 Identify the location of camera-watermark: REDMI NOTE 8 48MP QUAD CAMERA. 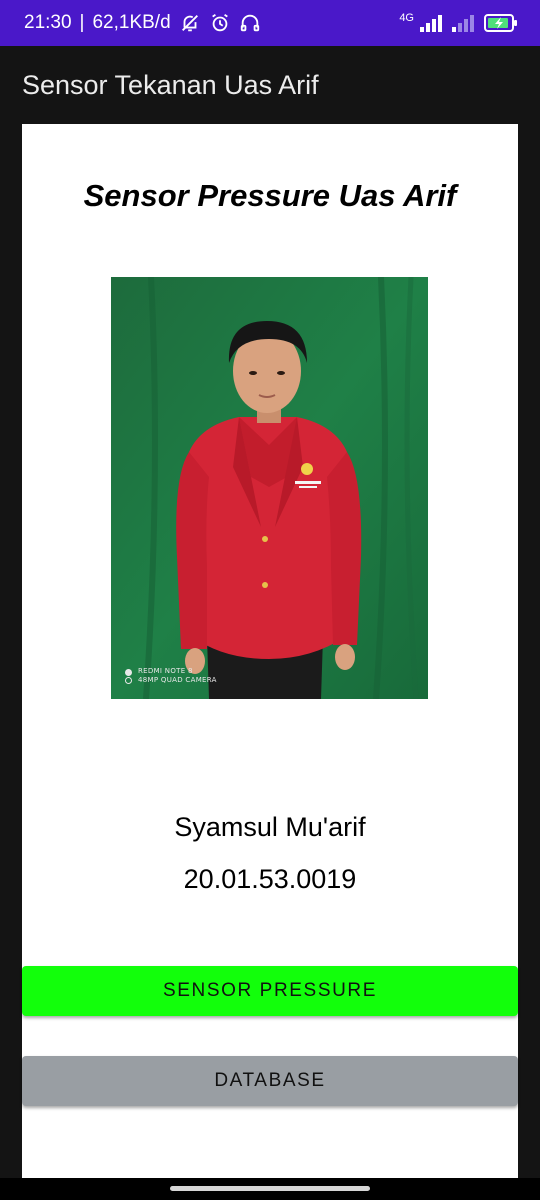
(171, 676).